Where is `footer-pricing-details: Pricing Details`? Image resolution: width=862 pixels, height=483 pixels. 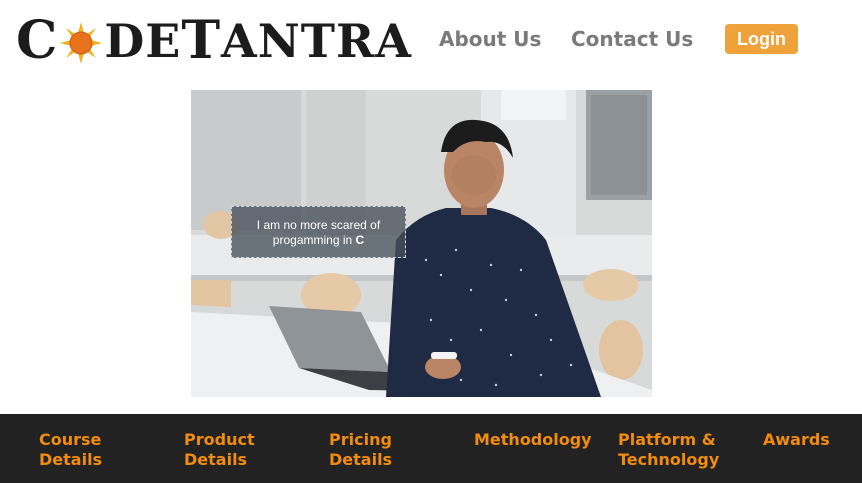 footer-pricing-details: Pricing Details is located at coordinates (389, 450).